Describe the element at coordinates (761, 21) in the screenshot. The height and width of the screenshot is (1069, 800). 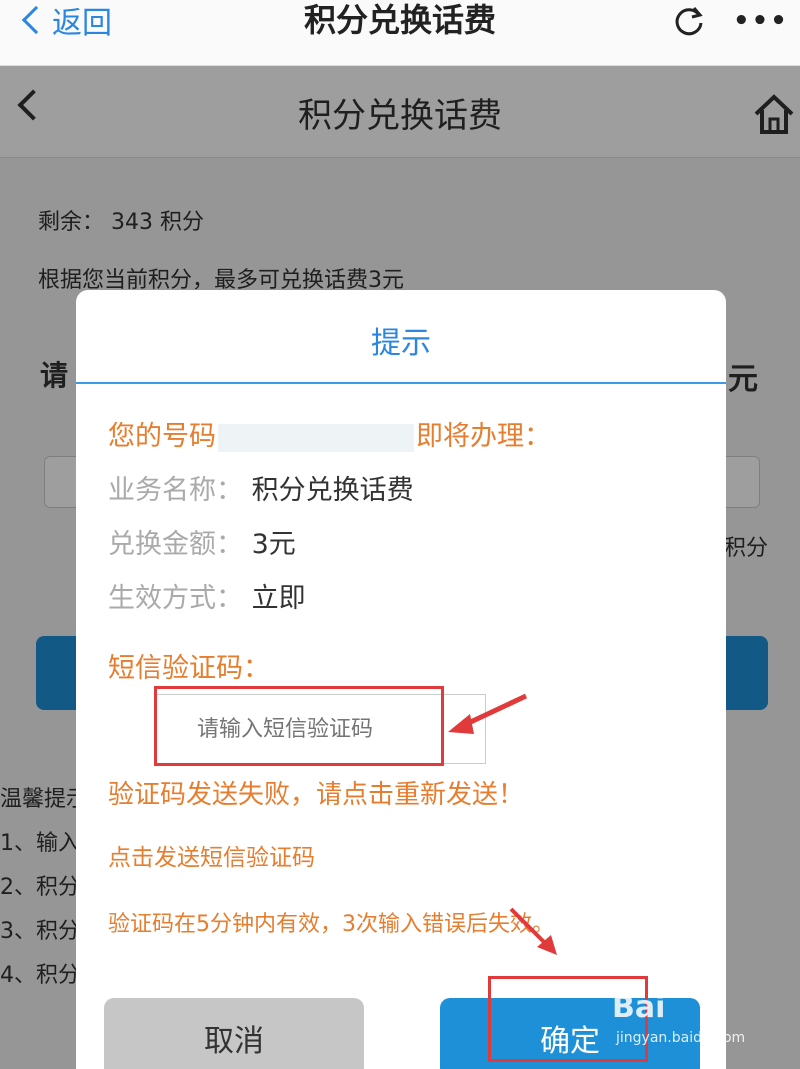
I see `more-menu-button: •••` at that location.